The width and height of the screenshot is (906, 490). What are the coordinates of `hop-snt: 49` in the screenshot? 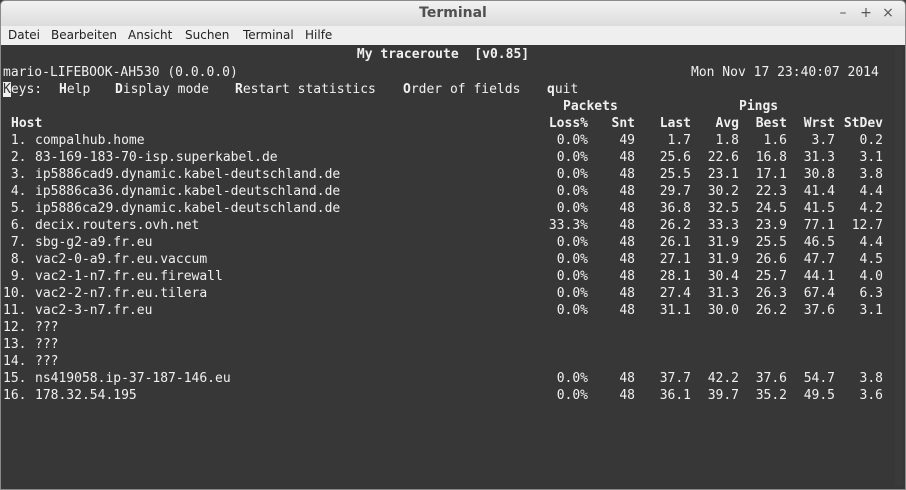 It's located at (627, 140).